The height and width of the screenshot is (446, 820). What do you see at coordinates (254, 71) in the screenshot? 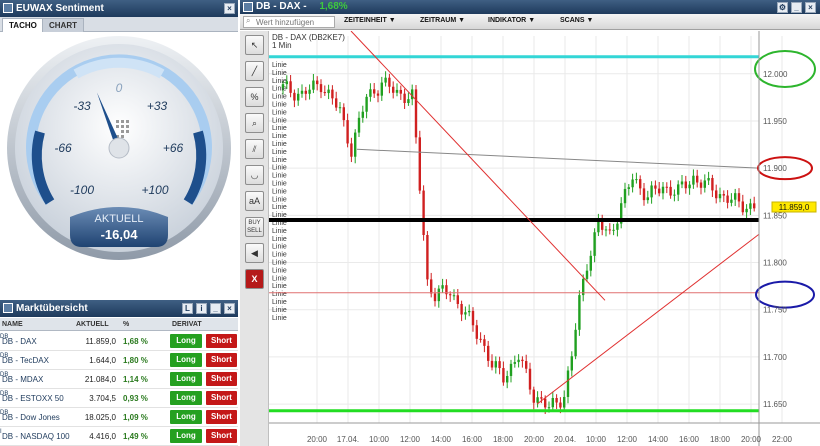
I see `line-tool-icon: ╱` at bounding box center [254, 71].